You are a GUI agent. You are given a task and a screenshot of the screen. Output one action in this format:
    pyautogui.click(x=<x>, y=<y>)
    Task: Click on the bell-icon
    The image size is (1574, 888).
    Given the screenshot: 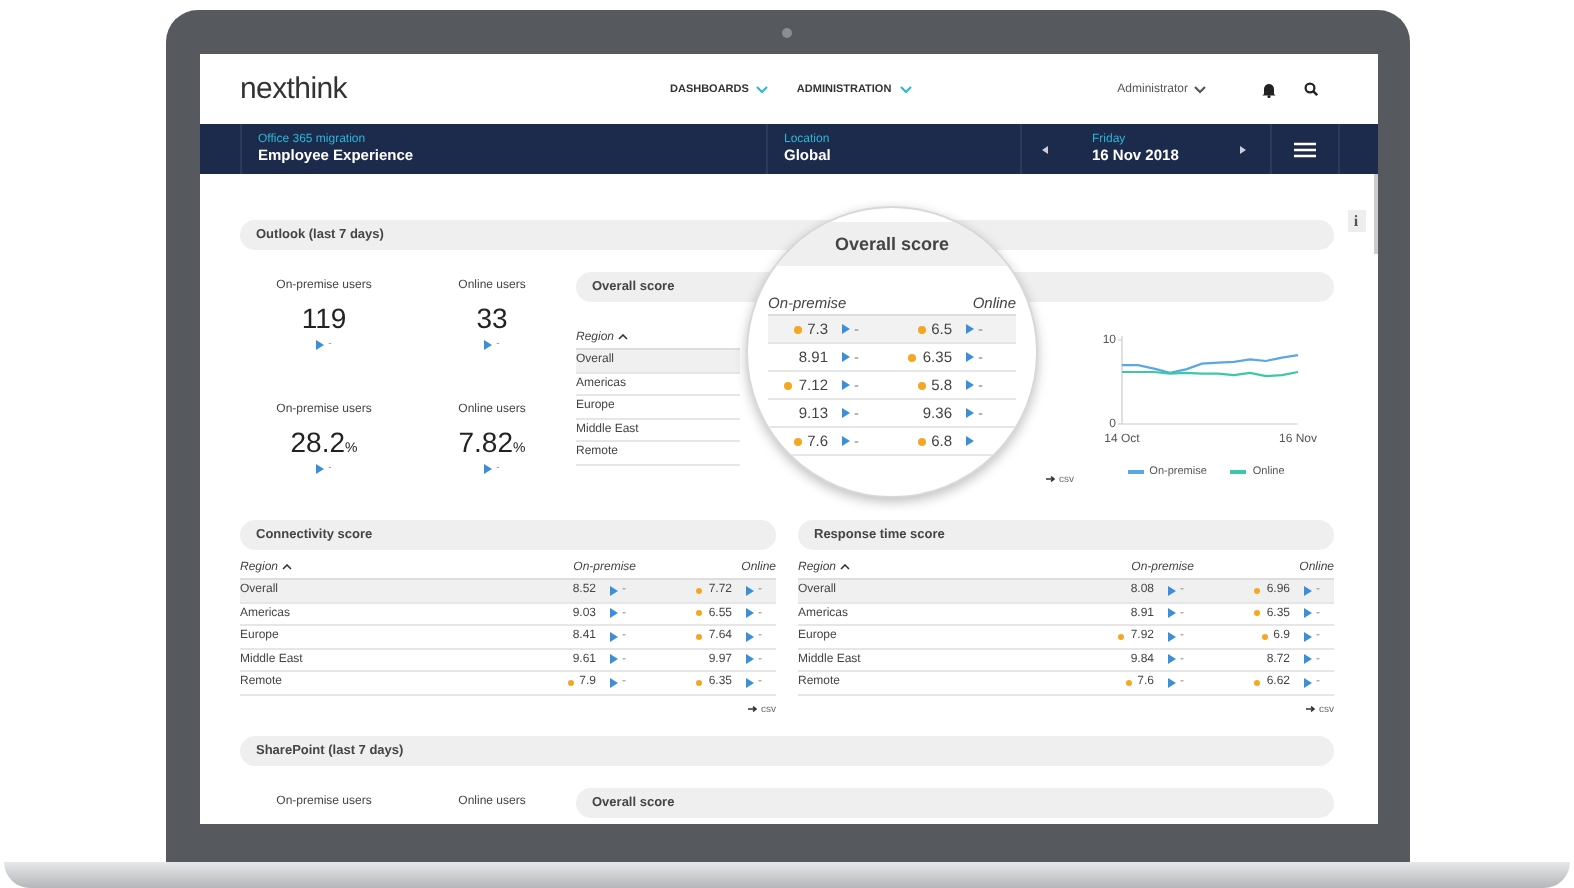 What is the action you would take?
    pyautogui.click(x=1269, y=89)
    